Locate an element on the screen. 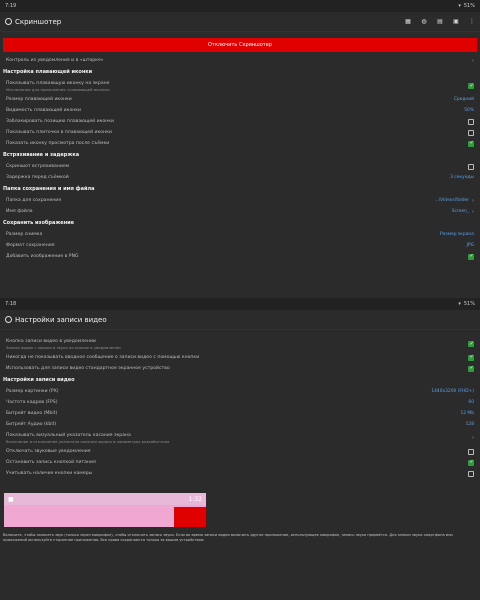 The width and height of the screenshot is (480, 600). setting-row: Битрейт Аудио (kbit) 128 is located at coordinates (240, 424).